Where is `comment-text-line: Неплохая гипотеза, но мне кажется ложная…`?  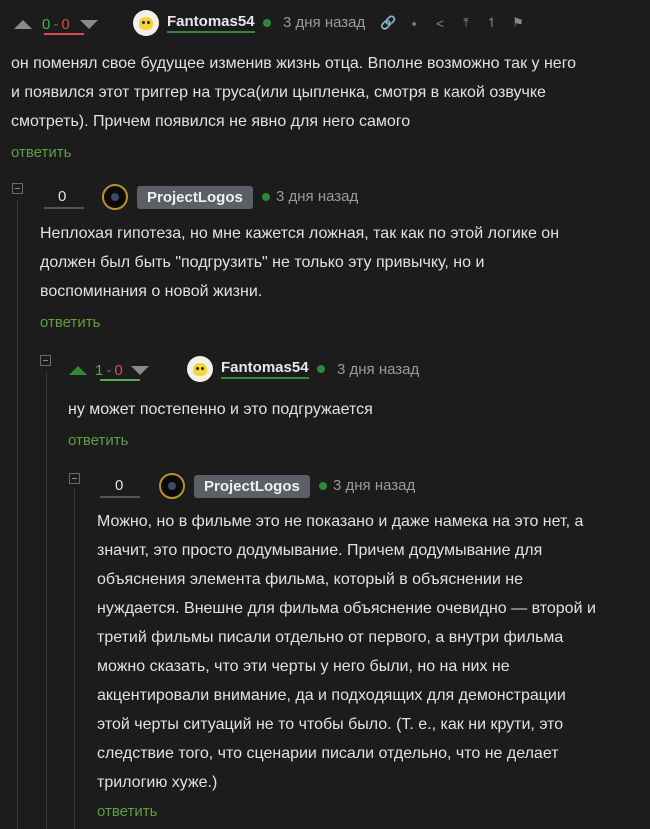 comment-text-line: Неплохая гипотеза, но мне кажется ложная… is located at coordinates (300, 233).